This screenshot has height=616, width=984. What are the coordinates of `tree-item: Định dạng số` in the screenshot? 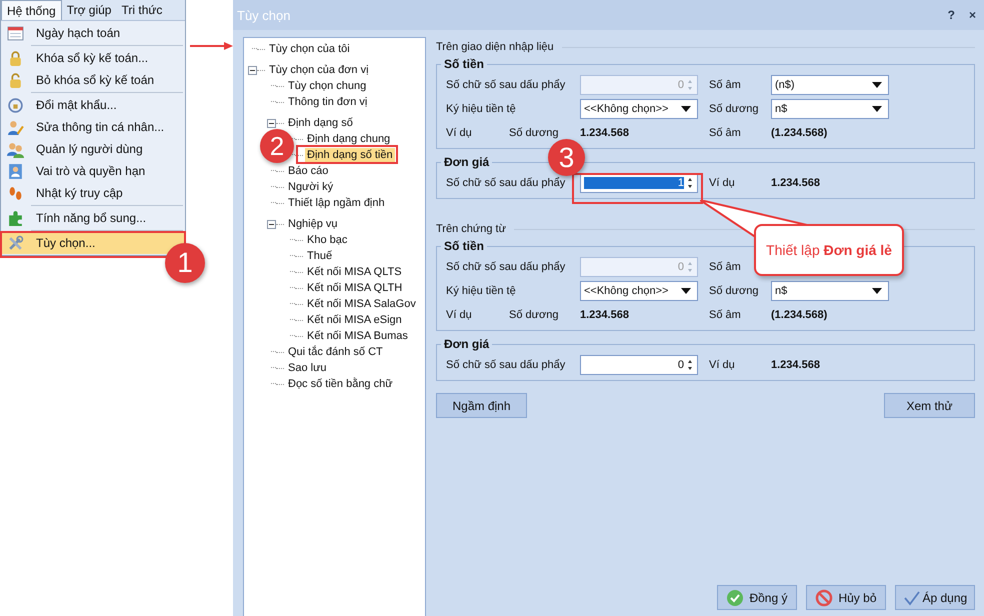 It's located at (320, 123).